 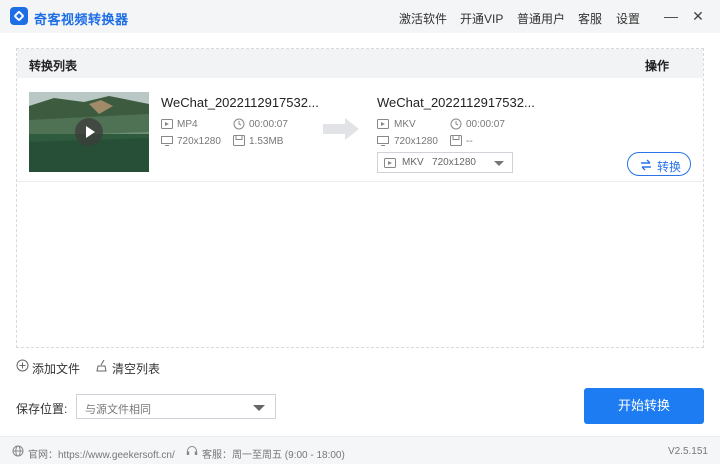 What do you see at coordinates (416, 141) in the screenshot?
I see `target-resolution: 720x1280` at bounding box center [416, 141].